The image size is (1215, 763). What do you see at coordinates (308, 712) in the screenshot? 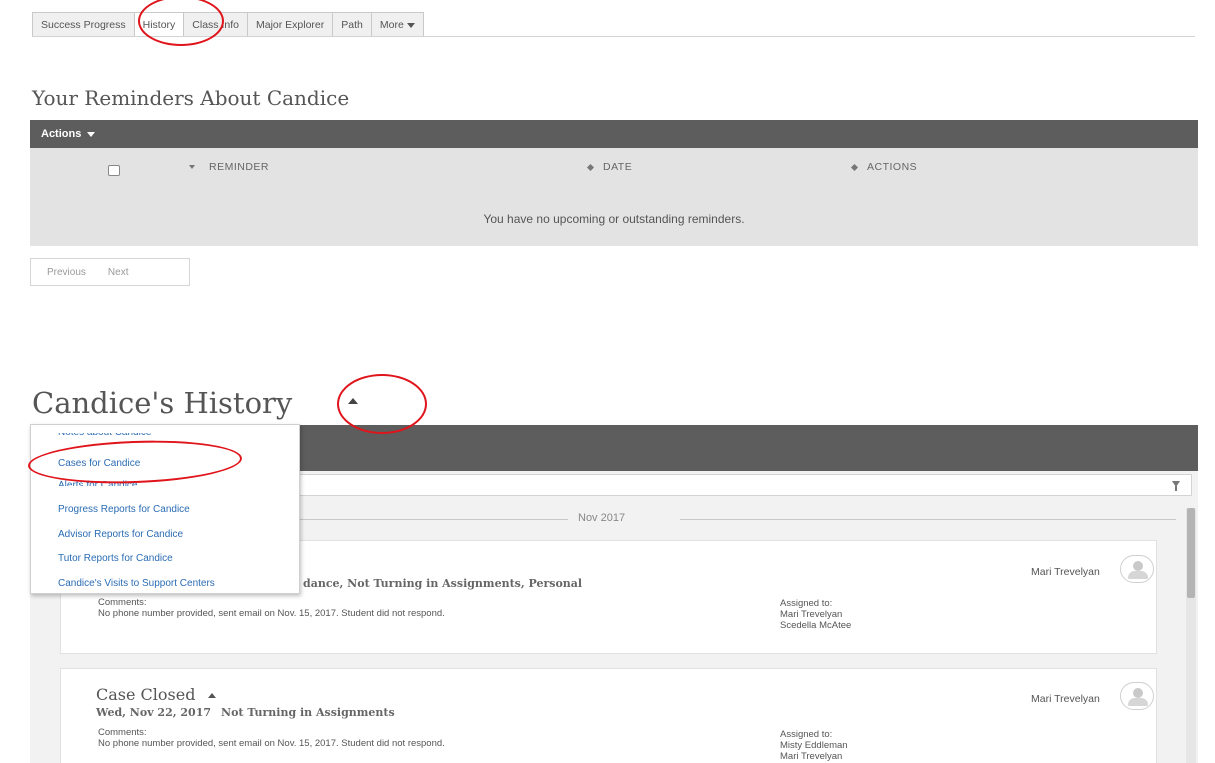
I see `case-reasons: Not Turning in Assignments` at bounding box center [308, 712].